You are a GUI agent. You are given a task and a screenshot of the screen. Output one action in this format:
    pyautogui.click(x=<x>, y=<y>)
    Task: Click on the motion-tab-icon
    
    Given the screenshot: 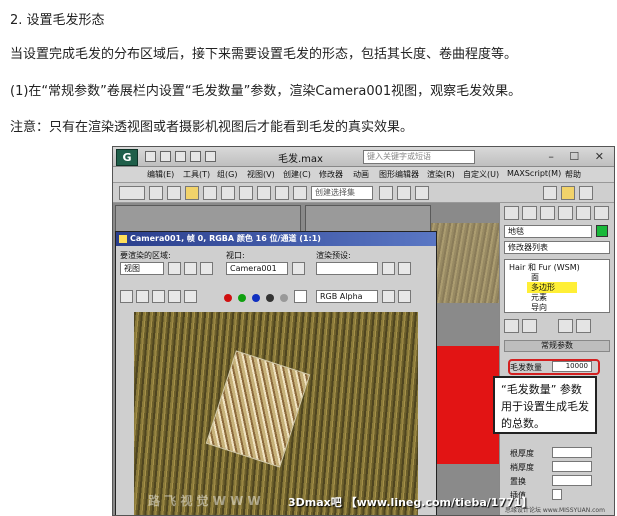 What is the action you would take?
    pyautogui.click(x=565, y=213)
    